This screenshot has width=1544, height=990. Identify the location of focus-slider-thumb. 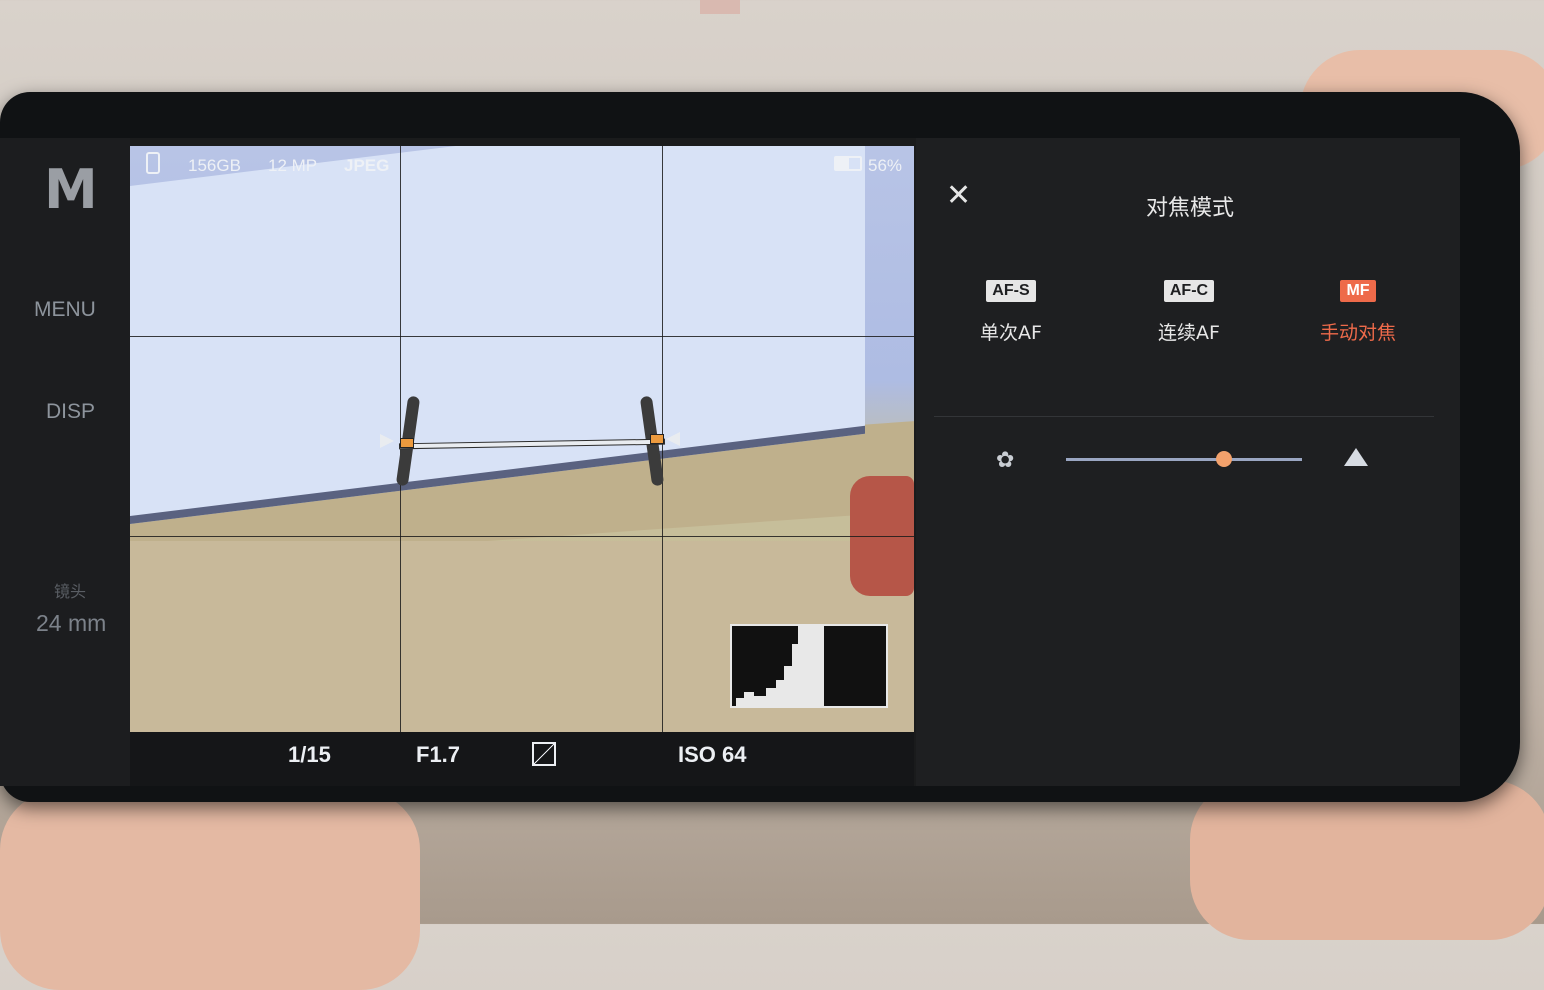
(1224, 459).